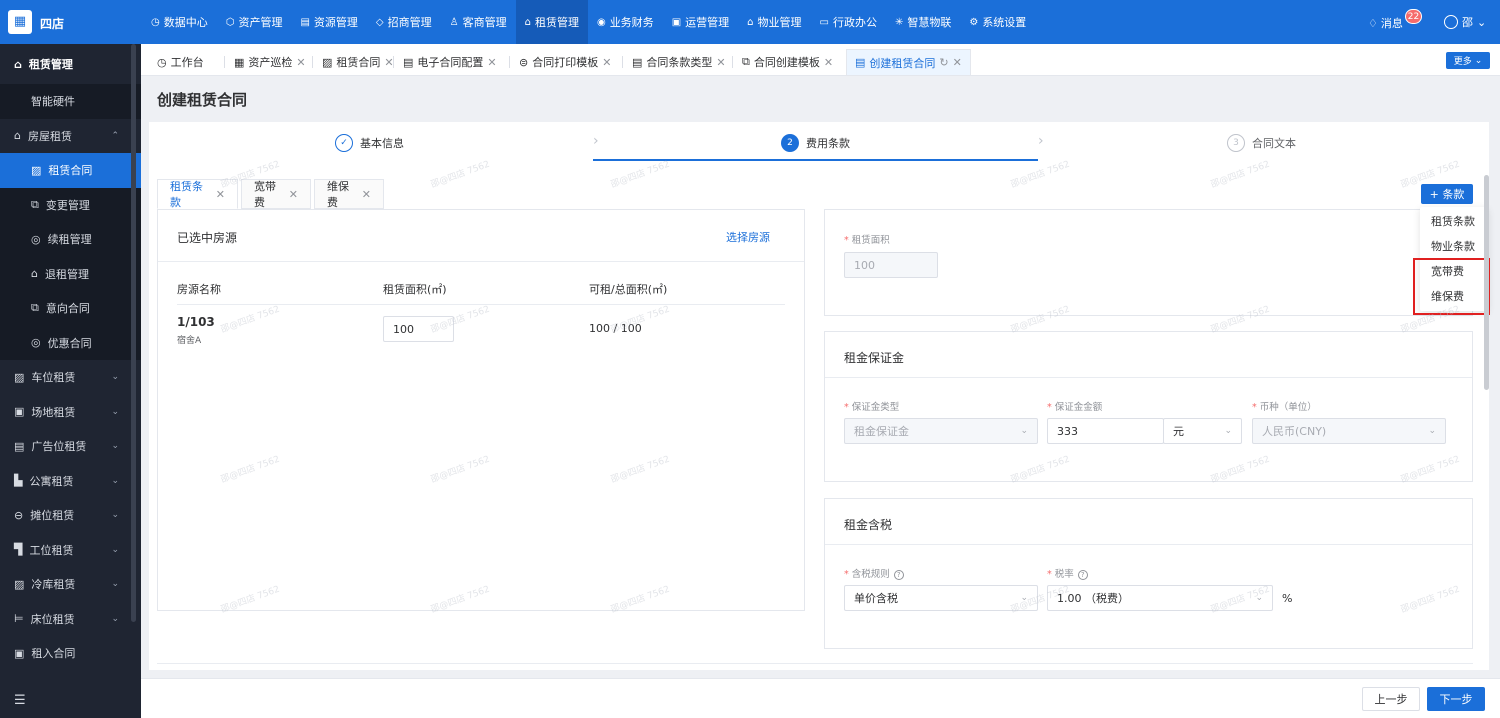 This screenshot has height=718, width=1500. I want to click on nav-item: ⬡ 资产管理, so click(254, 22).